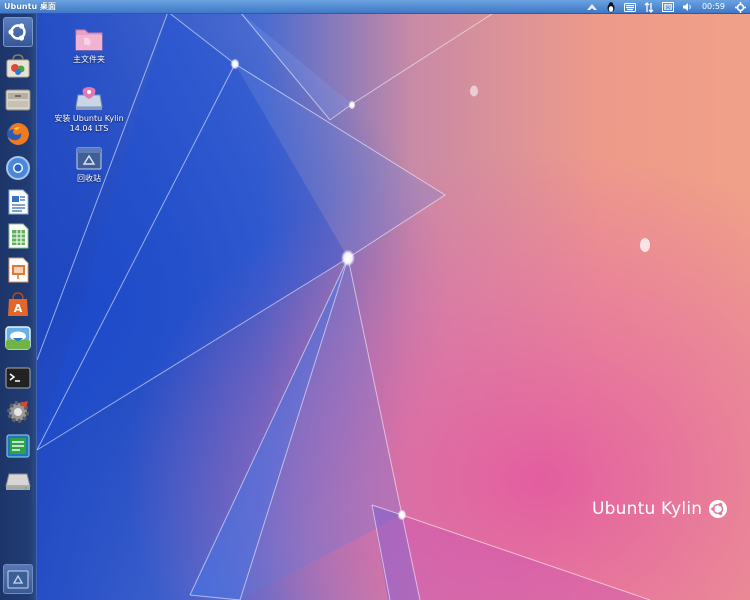  I want to click on system-tray: ✉ 00:59, so click(666, 7).